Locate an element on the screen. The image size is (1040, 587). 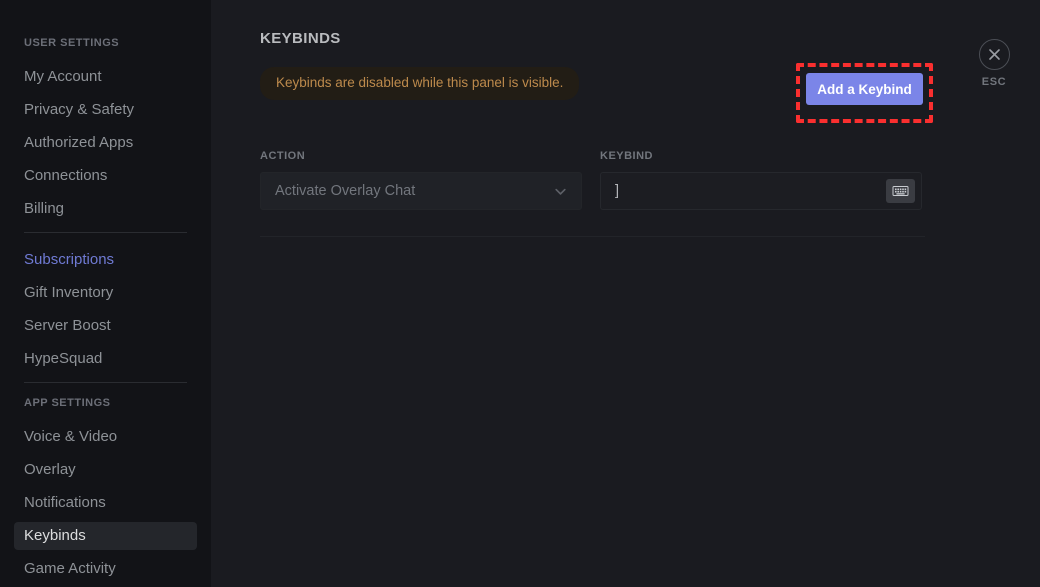
add-keybind-annotation-wrap: Add a Keybind is located at coordinates (864, 93).